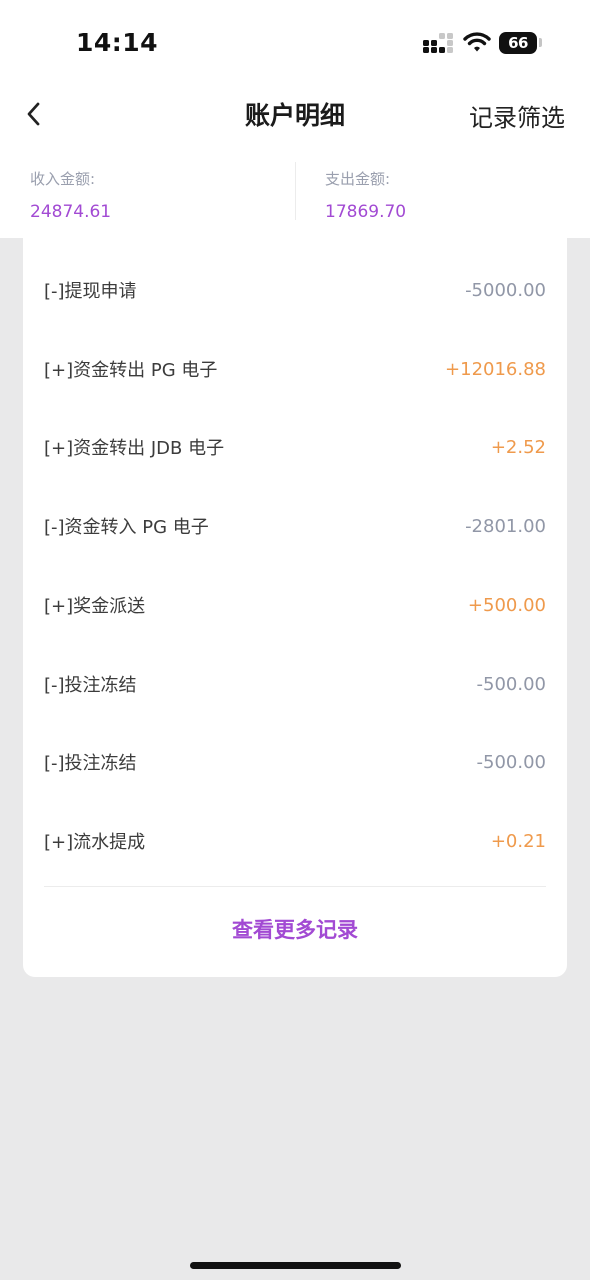 This screenshot has height=1280, width=590. Describe the element at coordinates (295, 369) in the screenshot. I see `transaction-row: [+]资金转出 PG 电子 +12016.88` at that location.